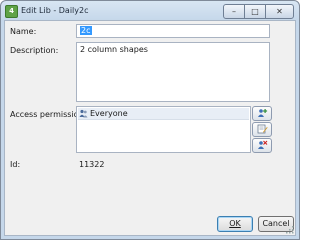 The height and width of the screenshot is (240, 320). I want to click on minimize-button: –, so click(234, 11).